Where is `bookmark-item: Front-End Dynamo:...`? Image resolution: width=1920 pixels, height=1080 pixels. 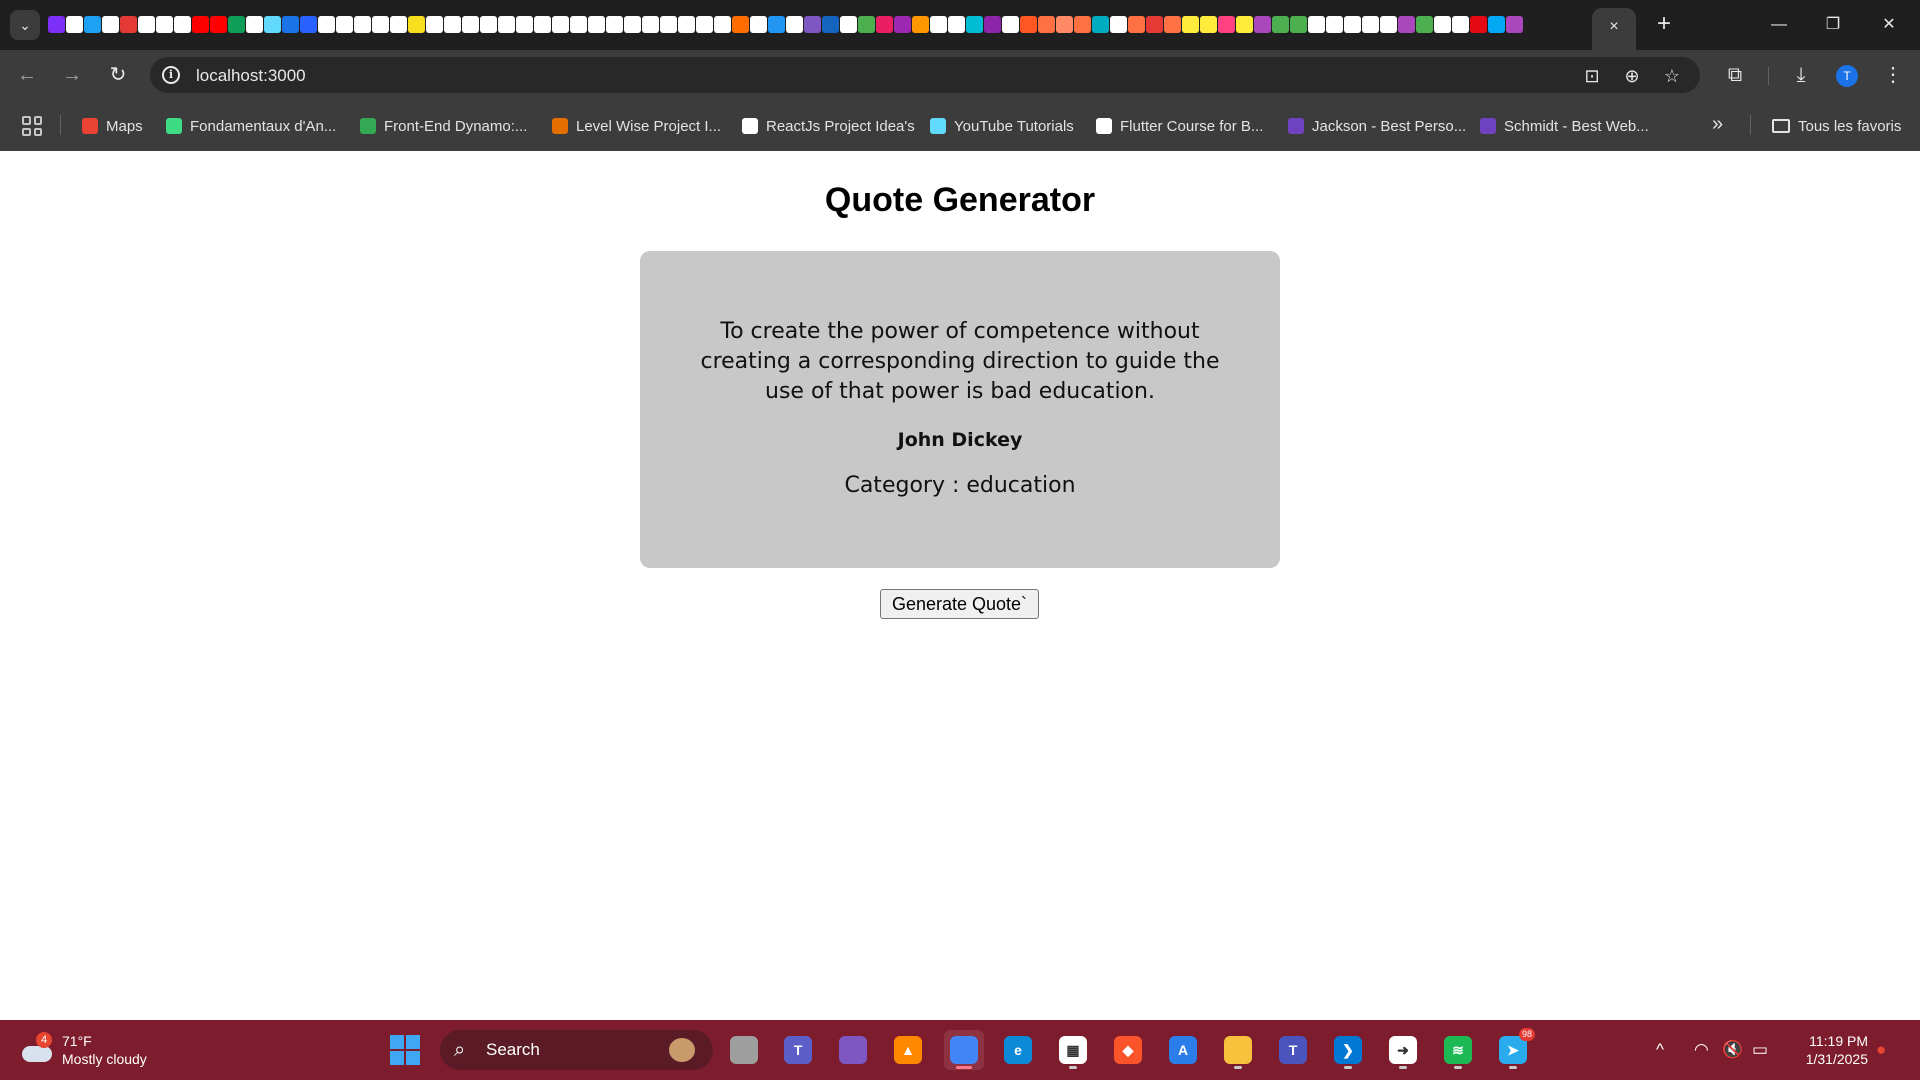
bookmark-item: Front-End Dynamo:... is located at coordinates (443, 126).